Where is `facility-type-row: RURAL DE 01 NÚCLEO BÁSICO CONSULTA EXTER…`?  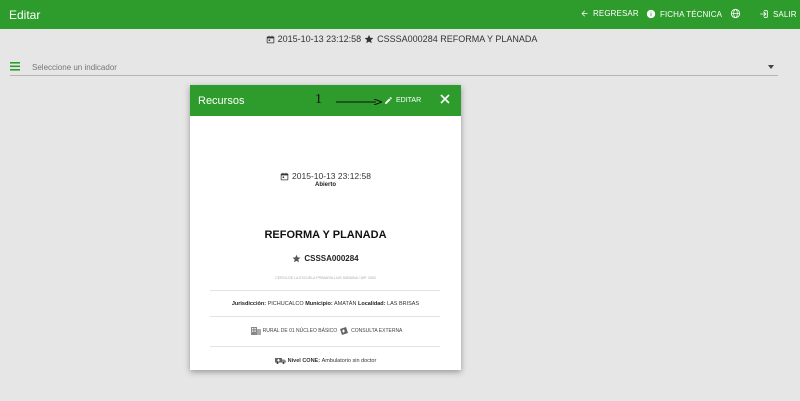
facility-type-row: RURAL DE 01 NÚCLEO BÁSICO CONSULTA EXTER… is located at coordinates (325, 330).